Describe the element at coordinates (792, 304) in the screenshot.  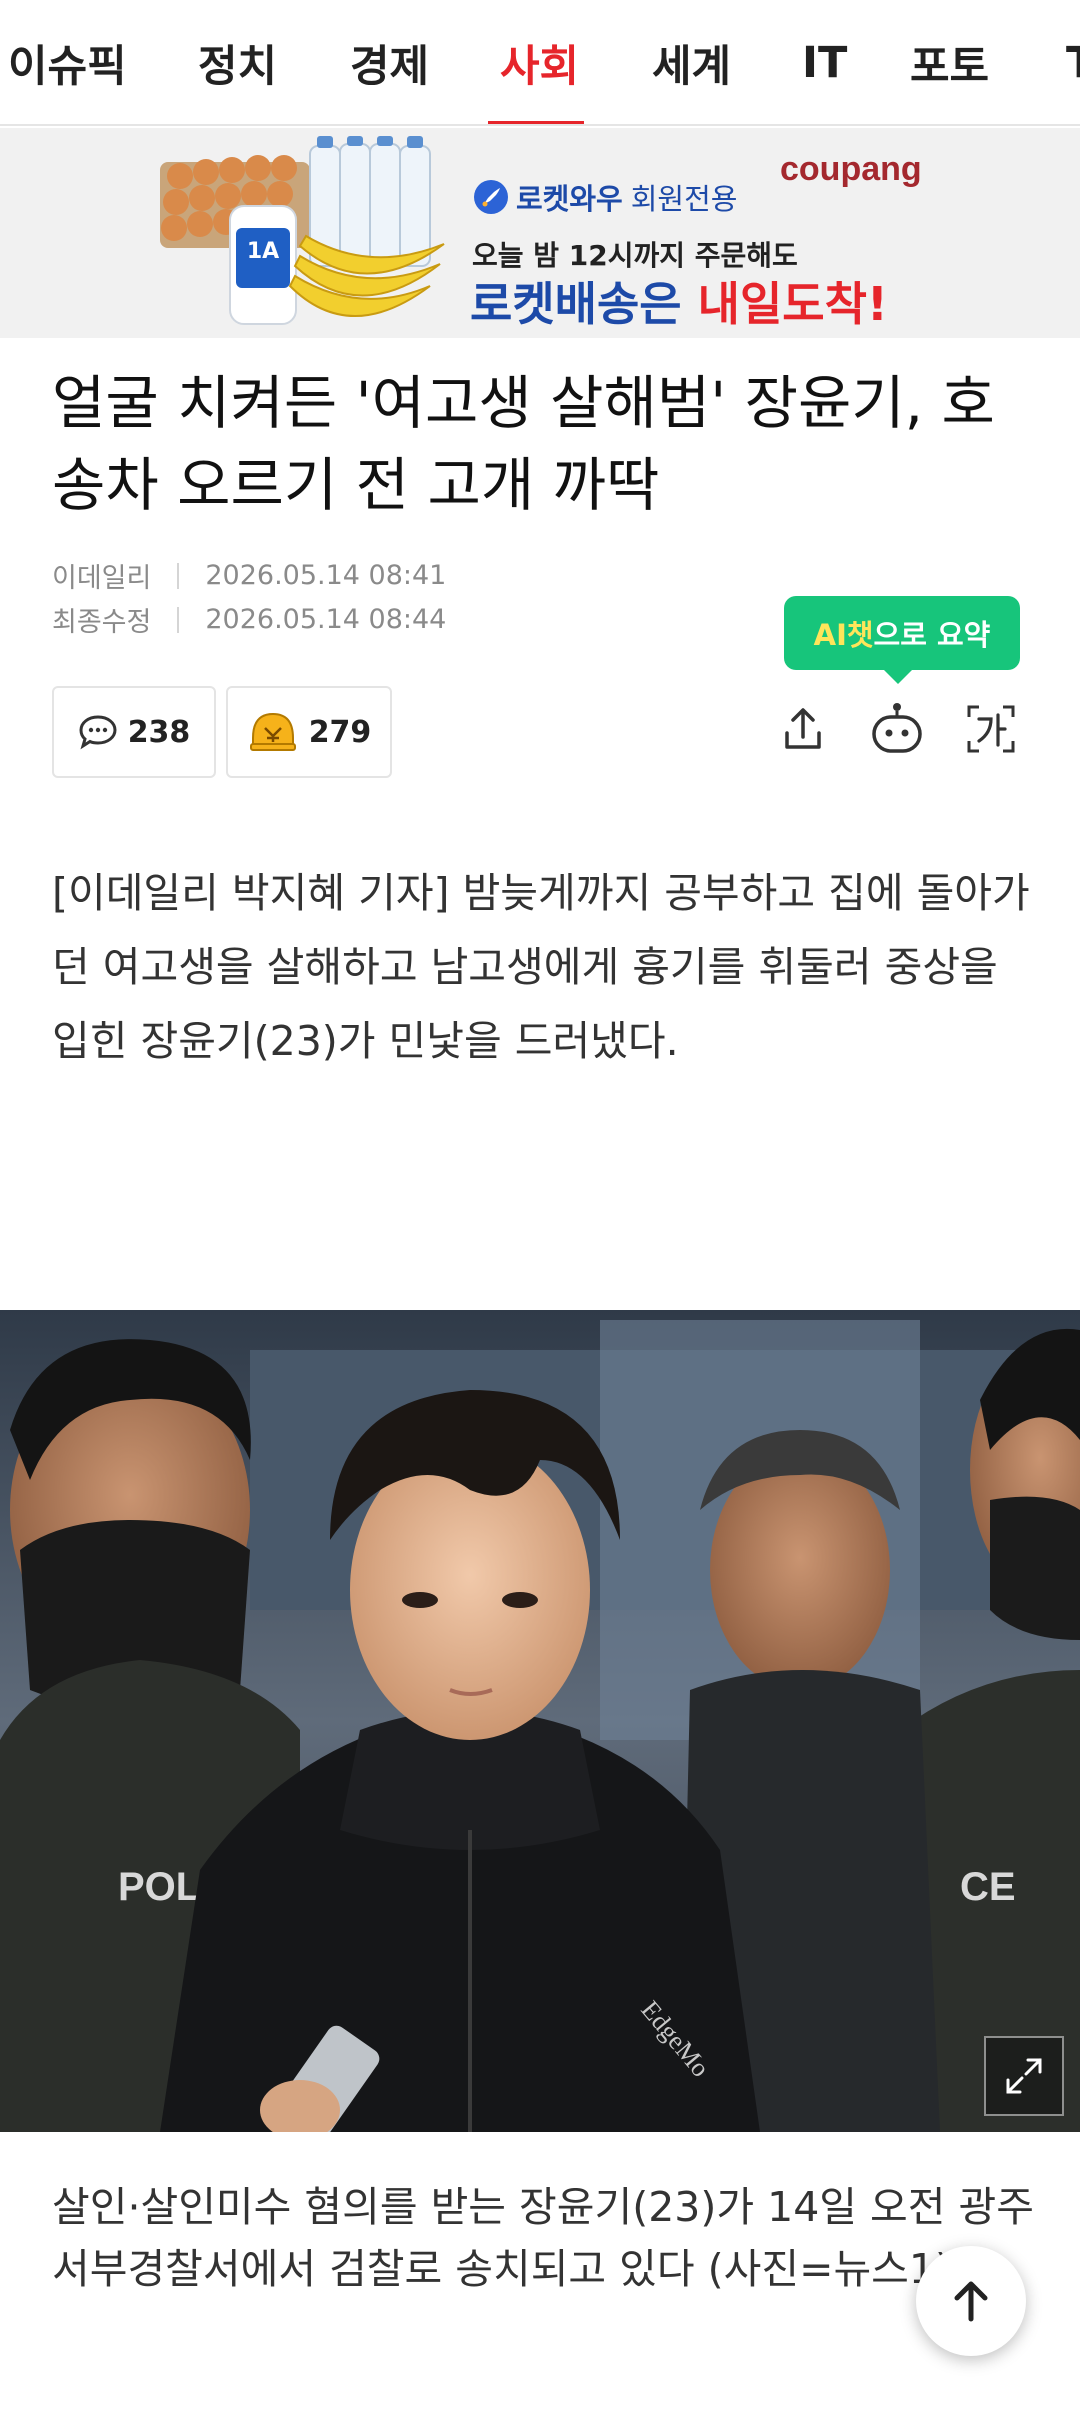
I see `ad-headline-tomorrow: 내일도착!` at that location.